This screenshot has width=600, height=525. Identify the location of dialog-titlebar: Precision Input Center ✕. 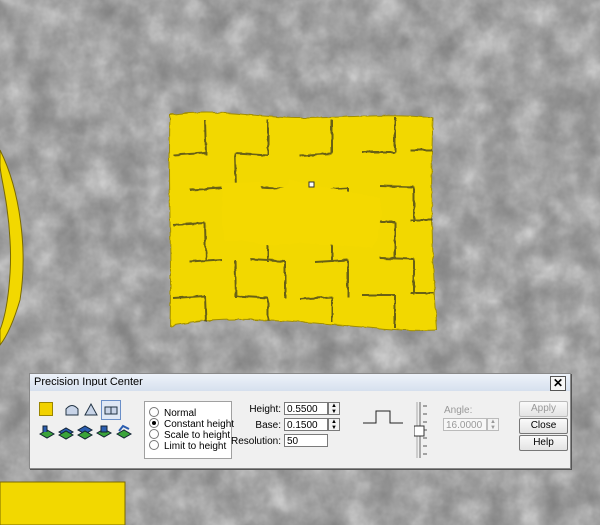
(300, 382).